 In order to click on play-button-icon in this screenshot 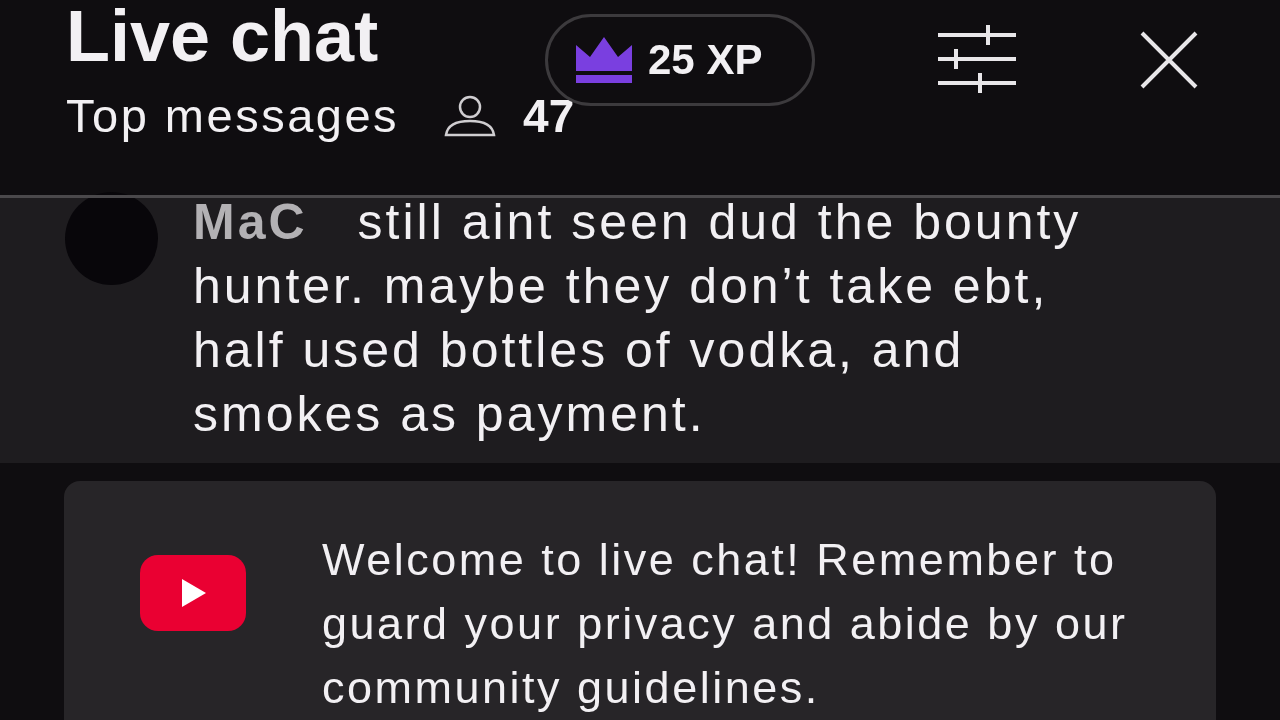, I will do `click(193, 593)`.